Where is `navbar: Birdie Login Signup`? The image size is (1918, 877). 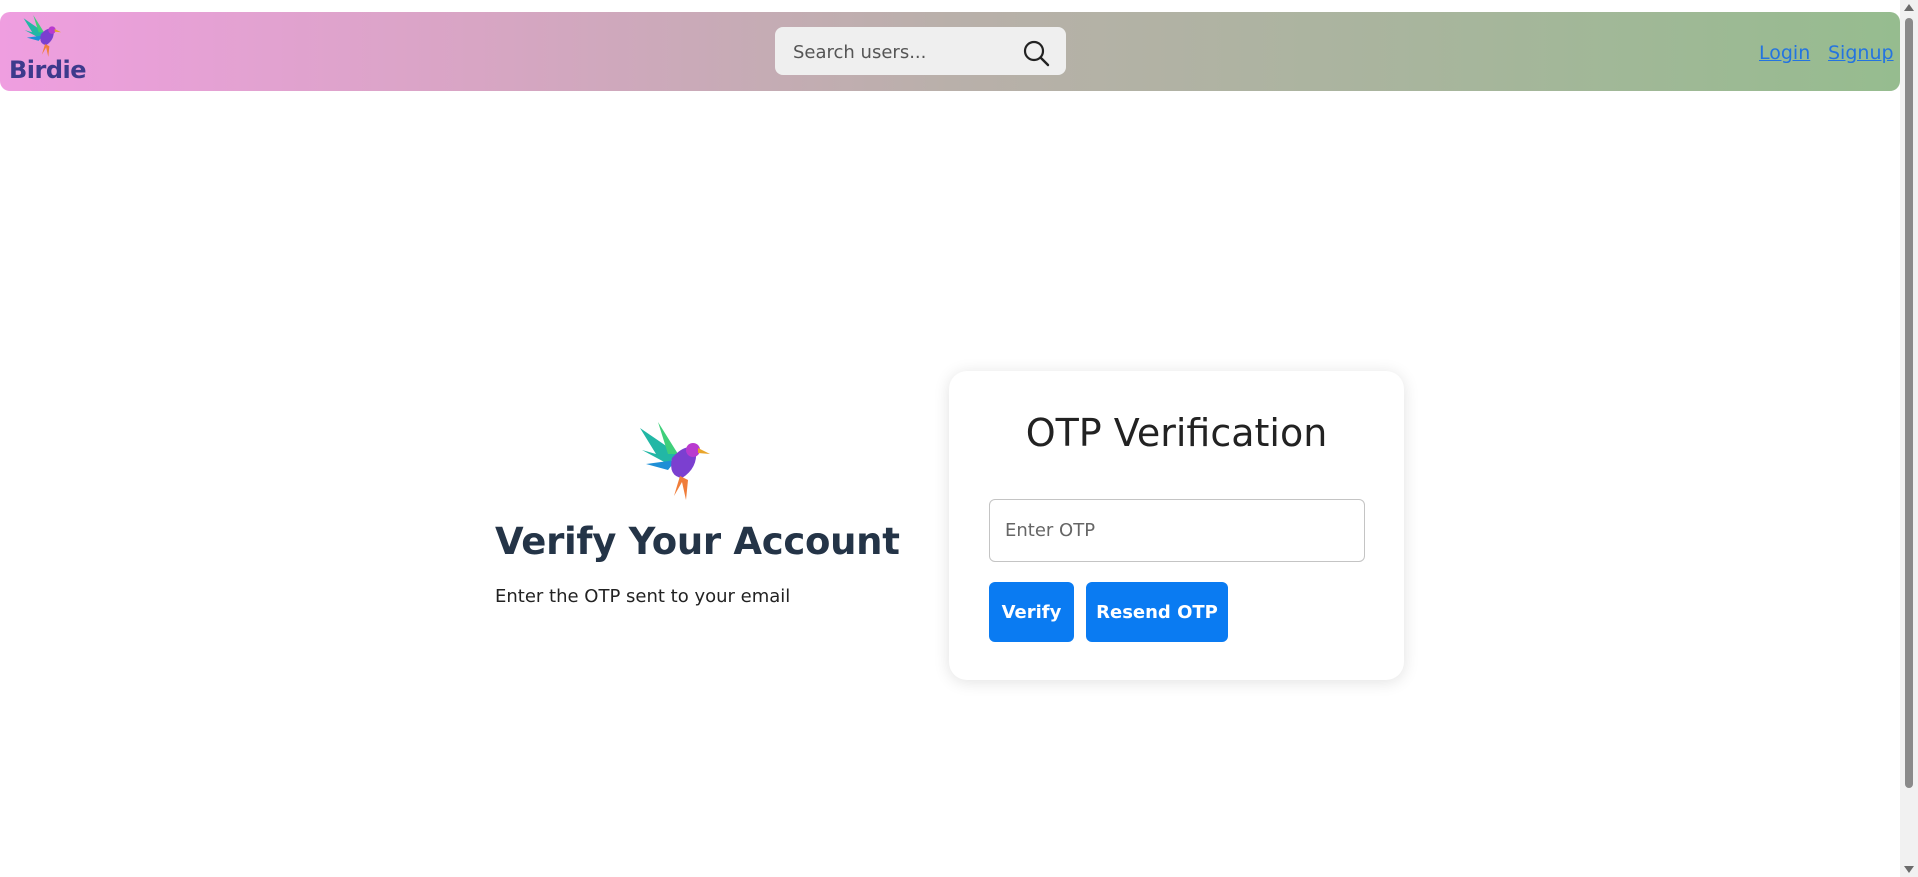 navbar: Birdie Login Signup is located at coordinates (950, 51).